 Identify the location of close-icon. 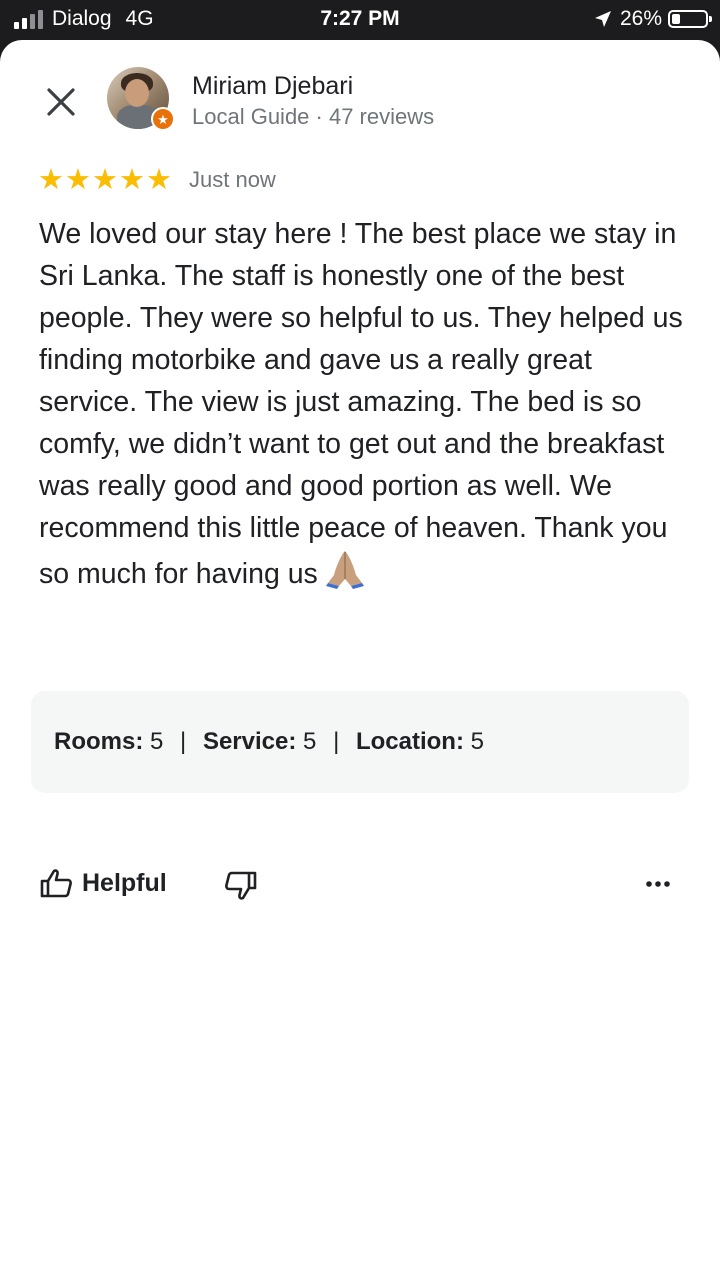
(61, 102).